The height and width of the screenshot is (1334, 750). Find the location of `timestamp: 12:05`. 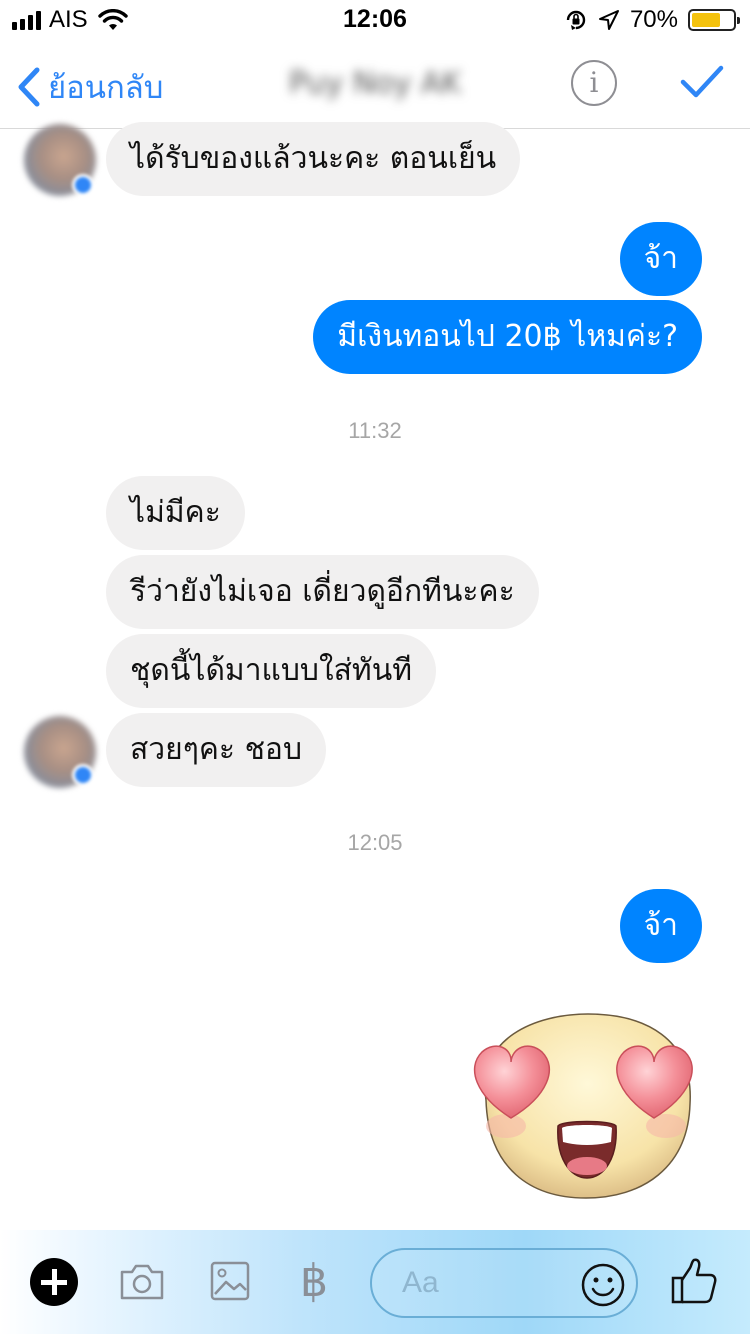

timestamp: 12:05 is located at coordinates (375, 842).